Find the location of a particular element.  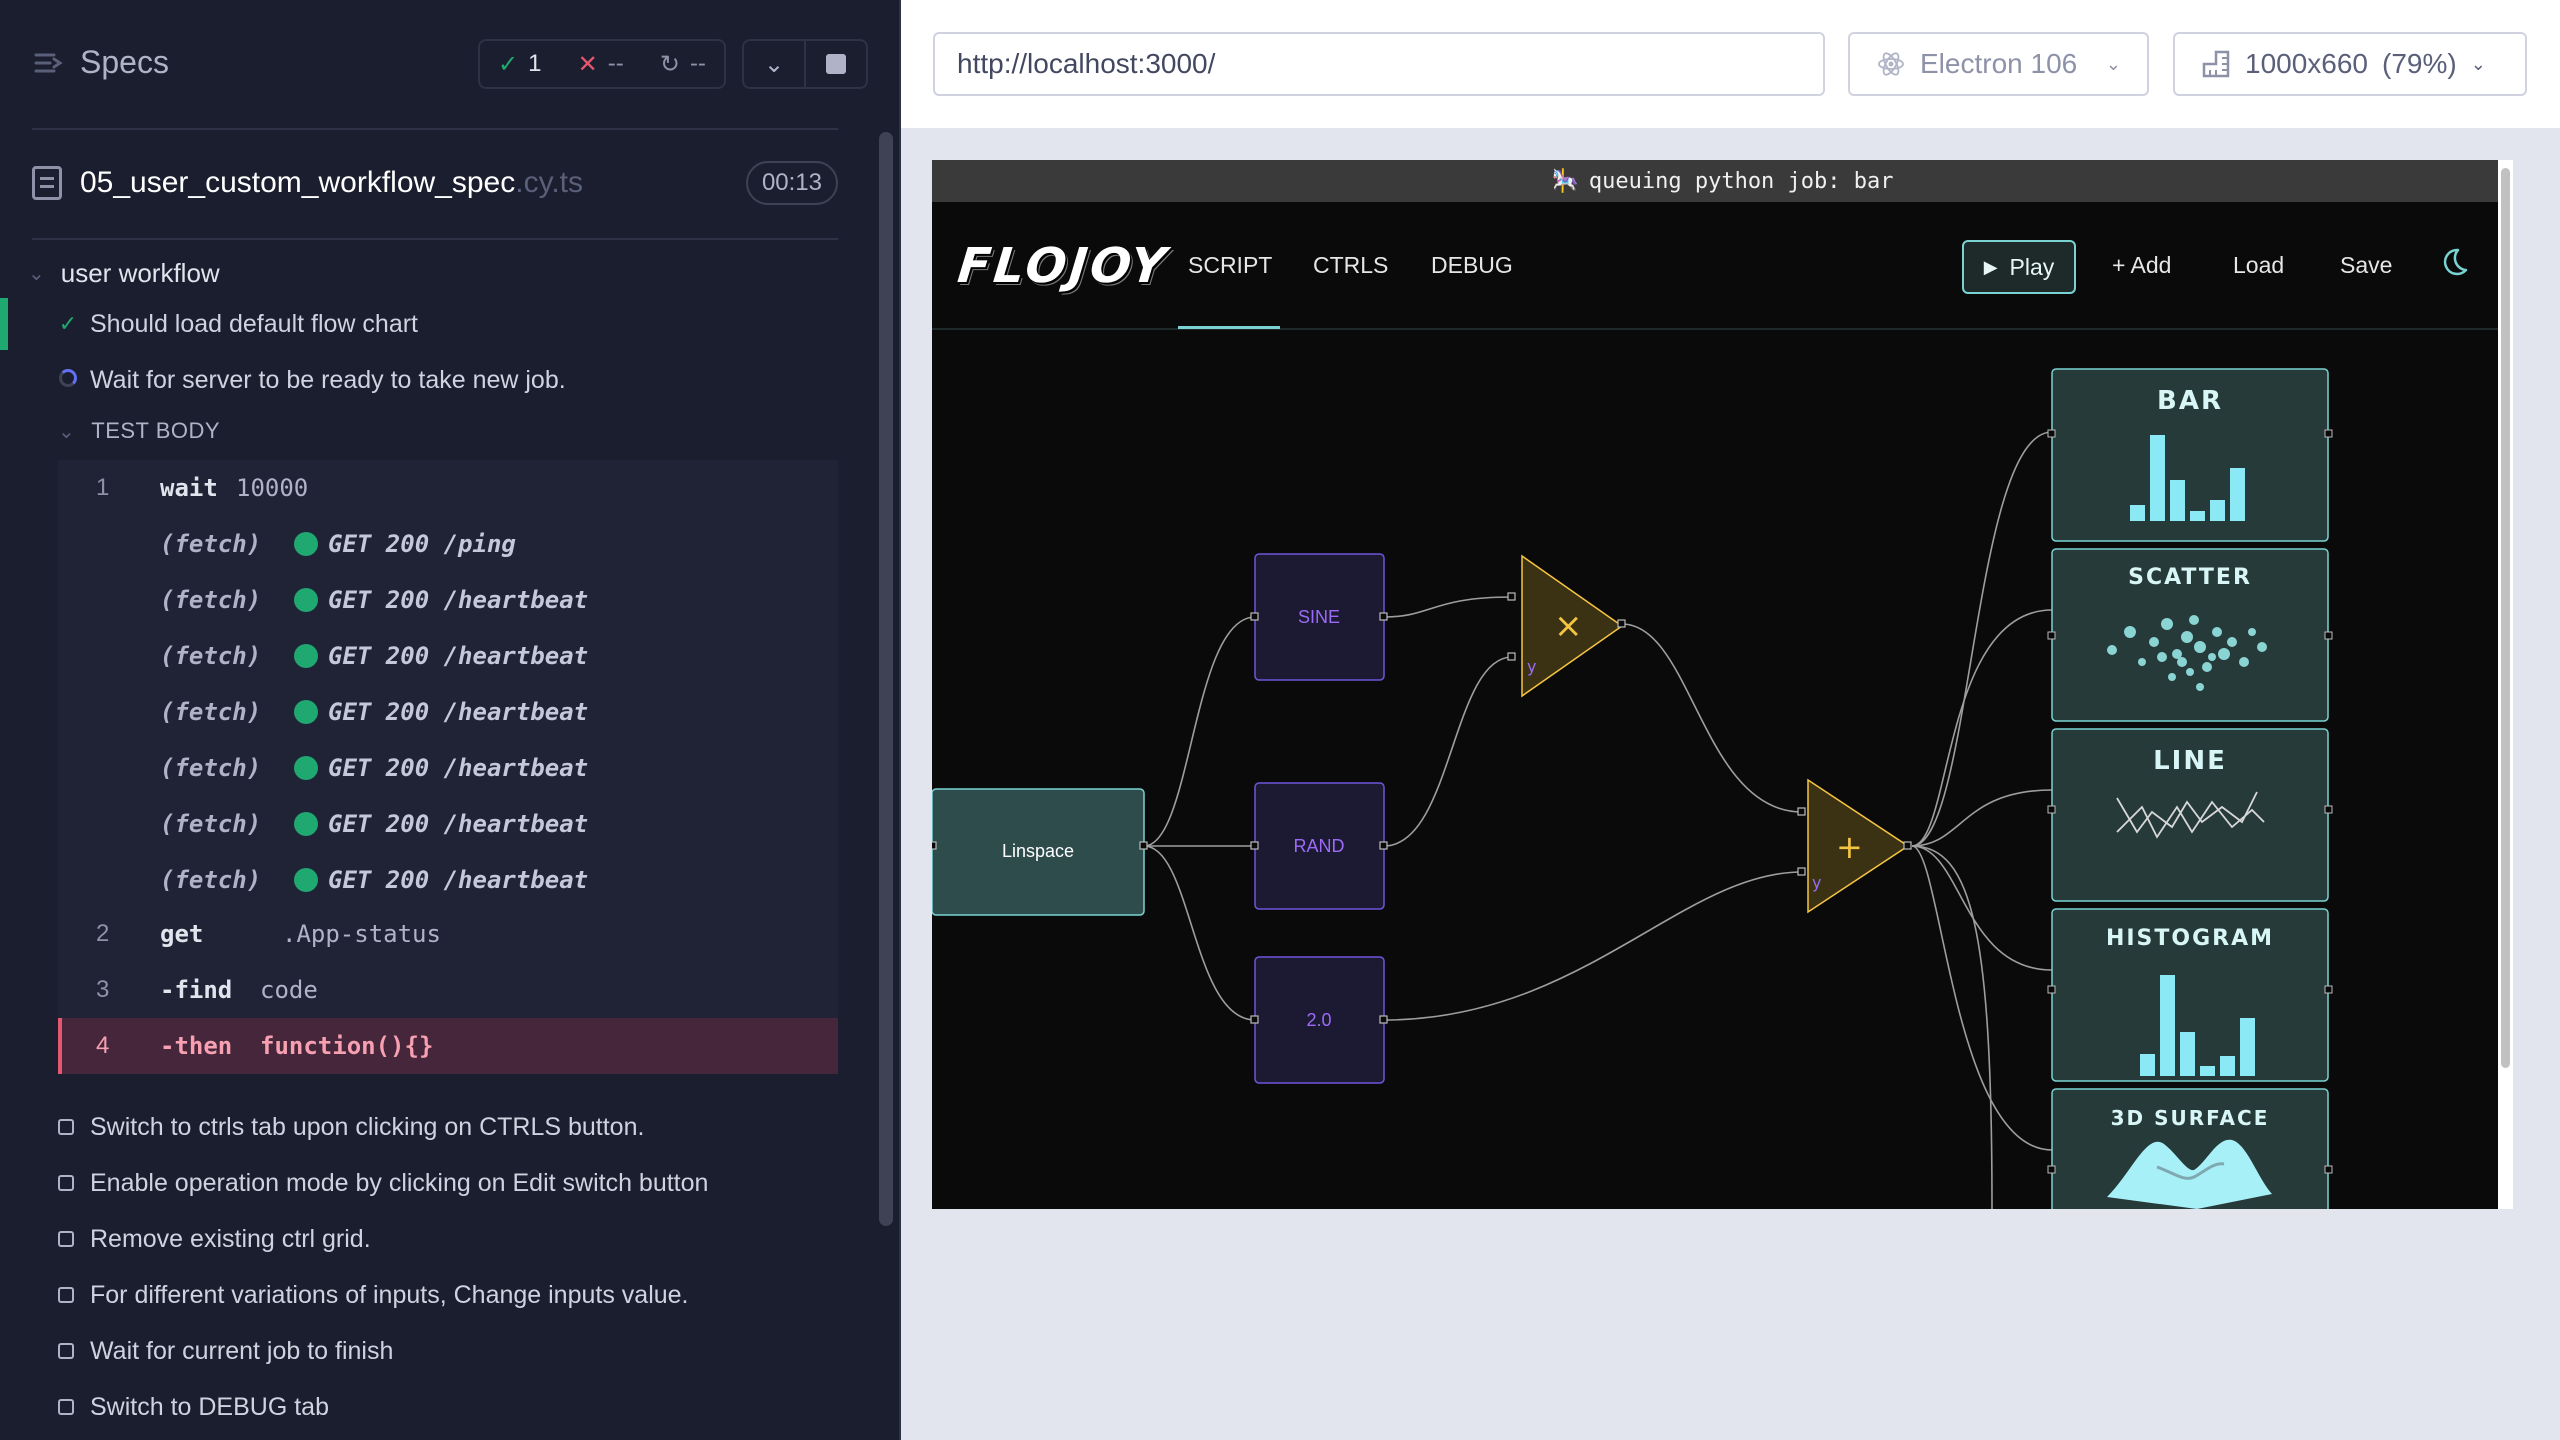

test-item: ✓ Should load default flow chart is located at coordinates (440, 324).